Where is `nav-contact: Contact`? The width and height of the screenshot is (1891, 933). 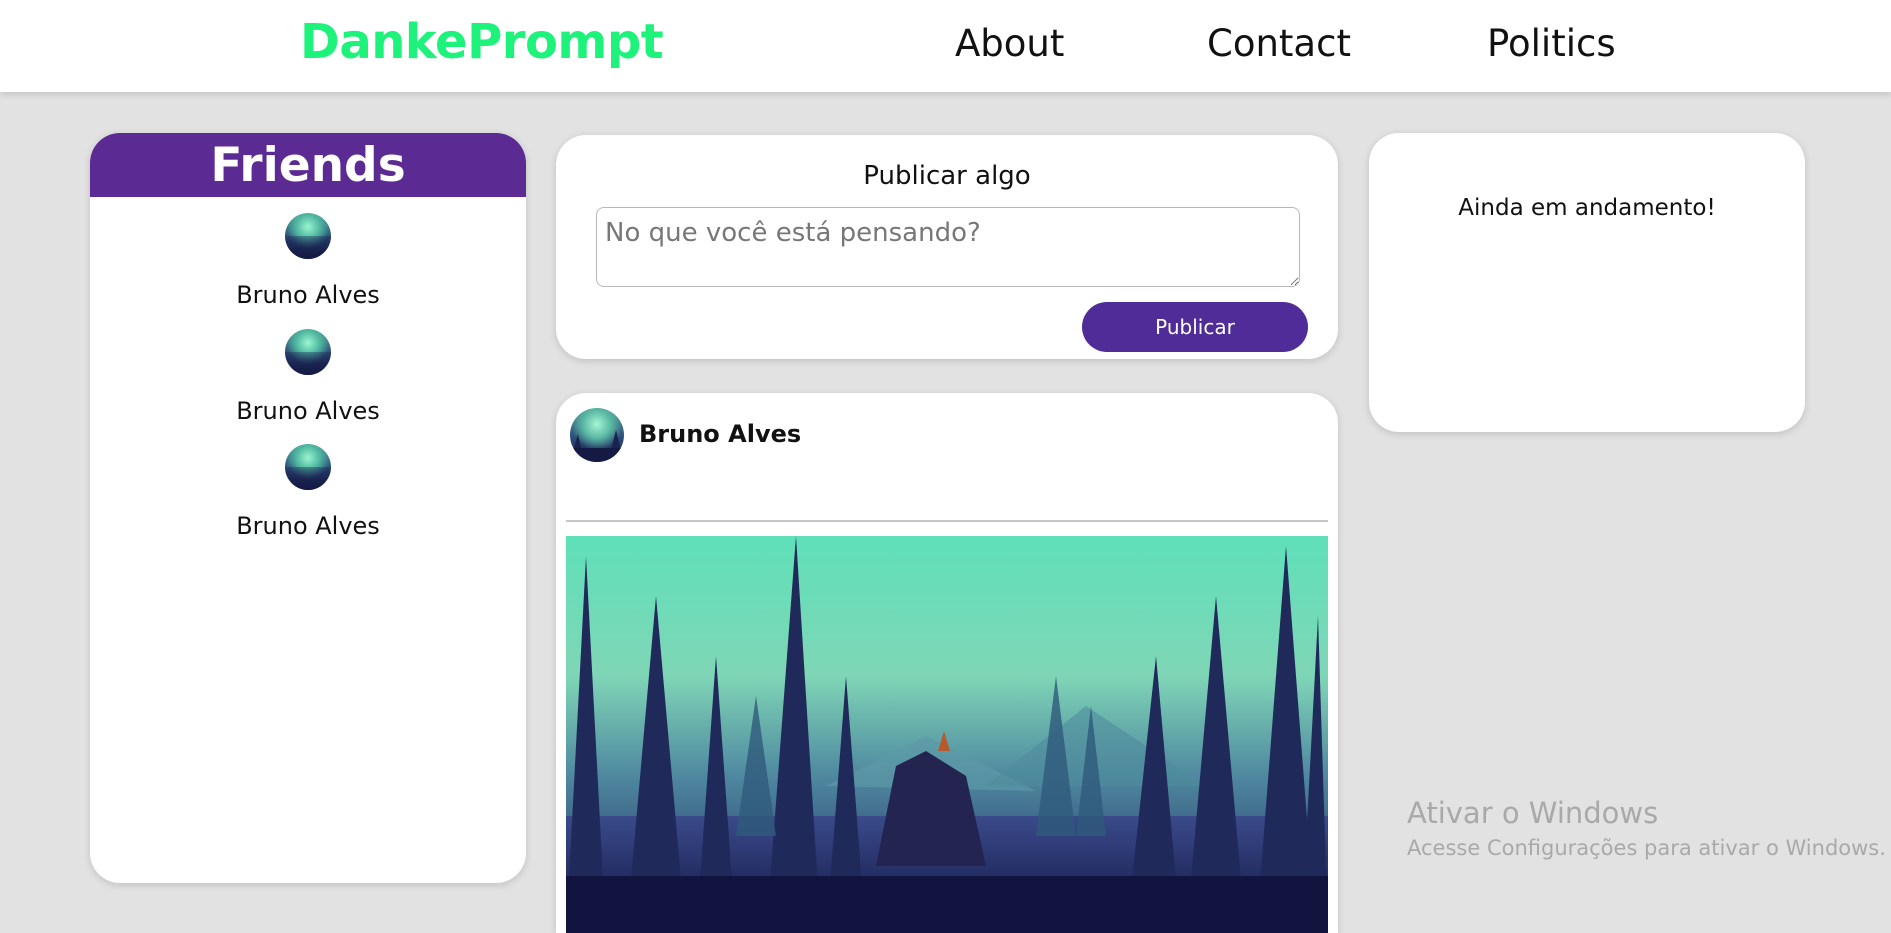
nav-contact: Contact is located at coordinates (1279, 43).